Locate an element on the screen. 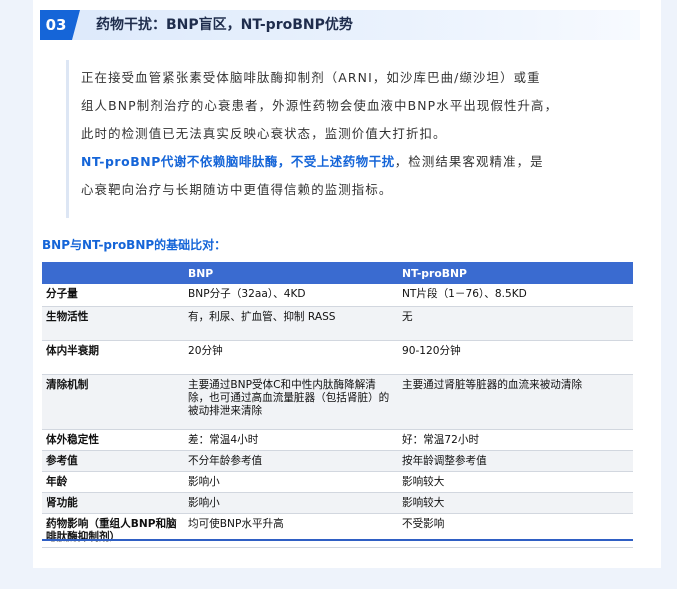 This screenshot has height=589, width=677. intro-line-4: NT-proBNP代谢不依赖脑啡肽酶，不受上述药物干扰，检测结果客观精准，是 is located at coordinates (361, 162).